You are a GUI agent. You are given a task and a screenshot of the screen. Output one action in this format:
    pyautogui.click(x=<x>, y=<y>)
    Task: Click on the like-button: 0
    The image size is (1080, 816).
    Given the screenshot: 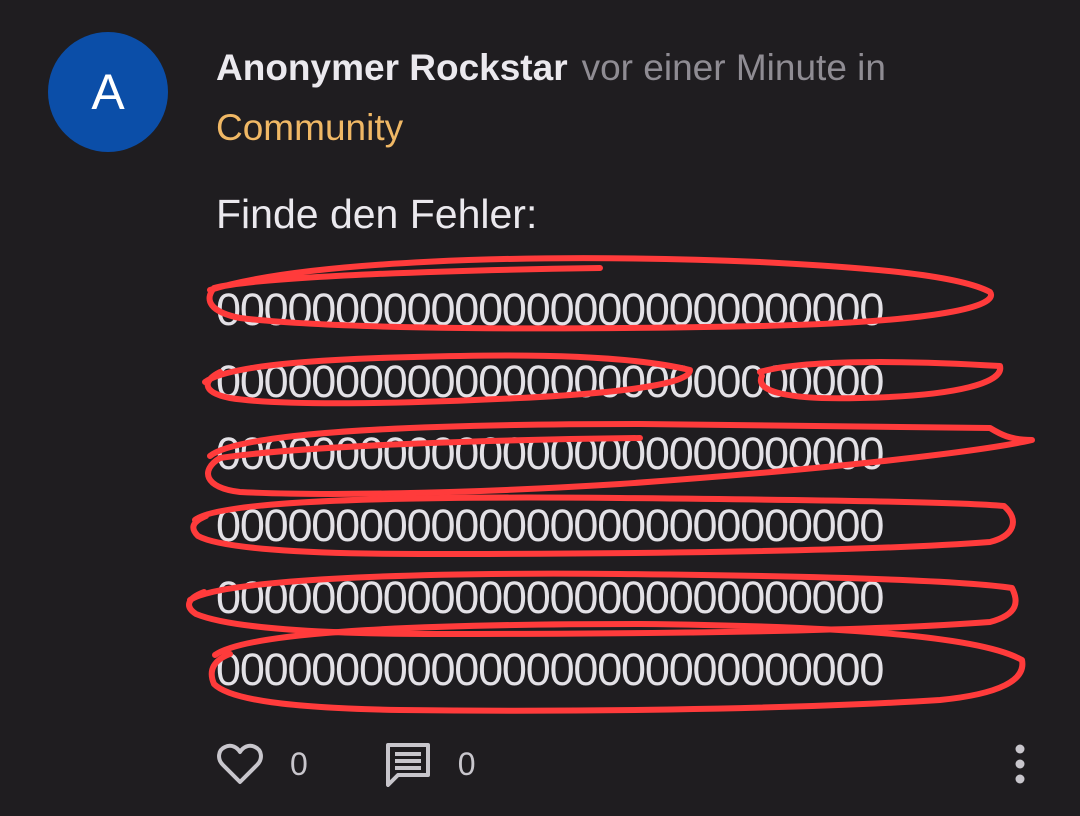 What is the action you would take?
    pyautogui.click(x=262, y=764)
    